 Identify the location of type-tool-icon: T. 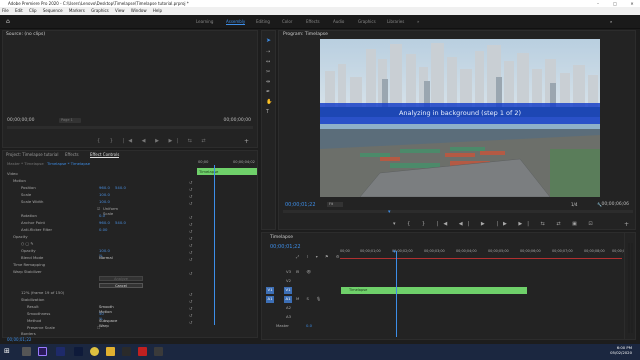
(267, 112).